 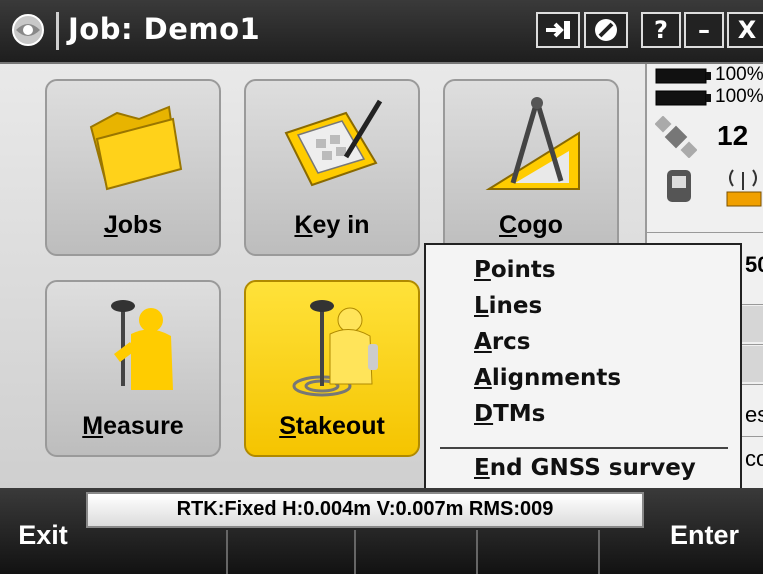 What do you see at coordinates (661, 30) in the screenshot?
I see `help-button: ?` at bounding box center [661, 30].